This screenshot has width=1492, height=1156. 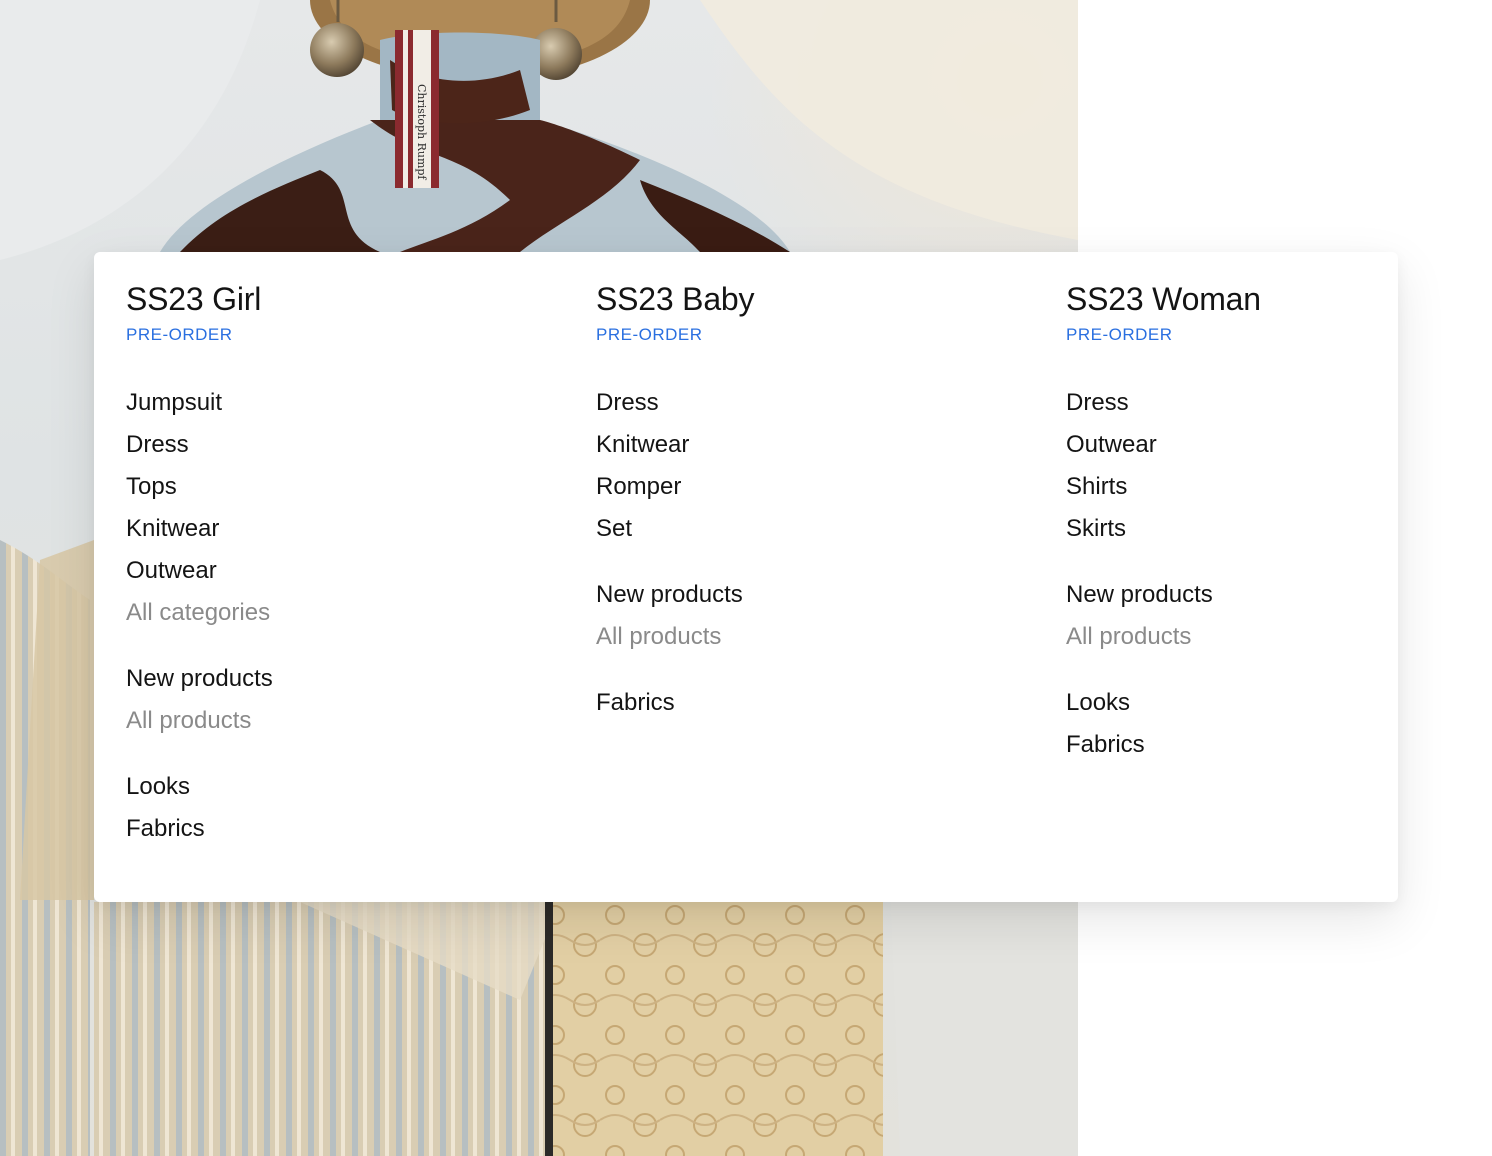 What do you see at coordinates (346, 403) in the screenshot?
I see `menu-link-jumpsuit: Jumpsuit` at bounding box center [346, 403].